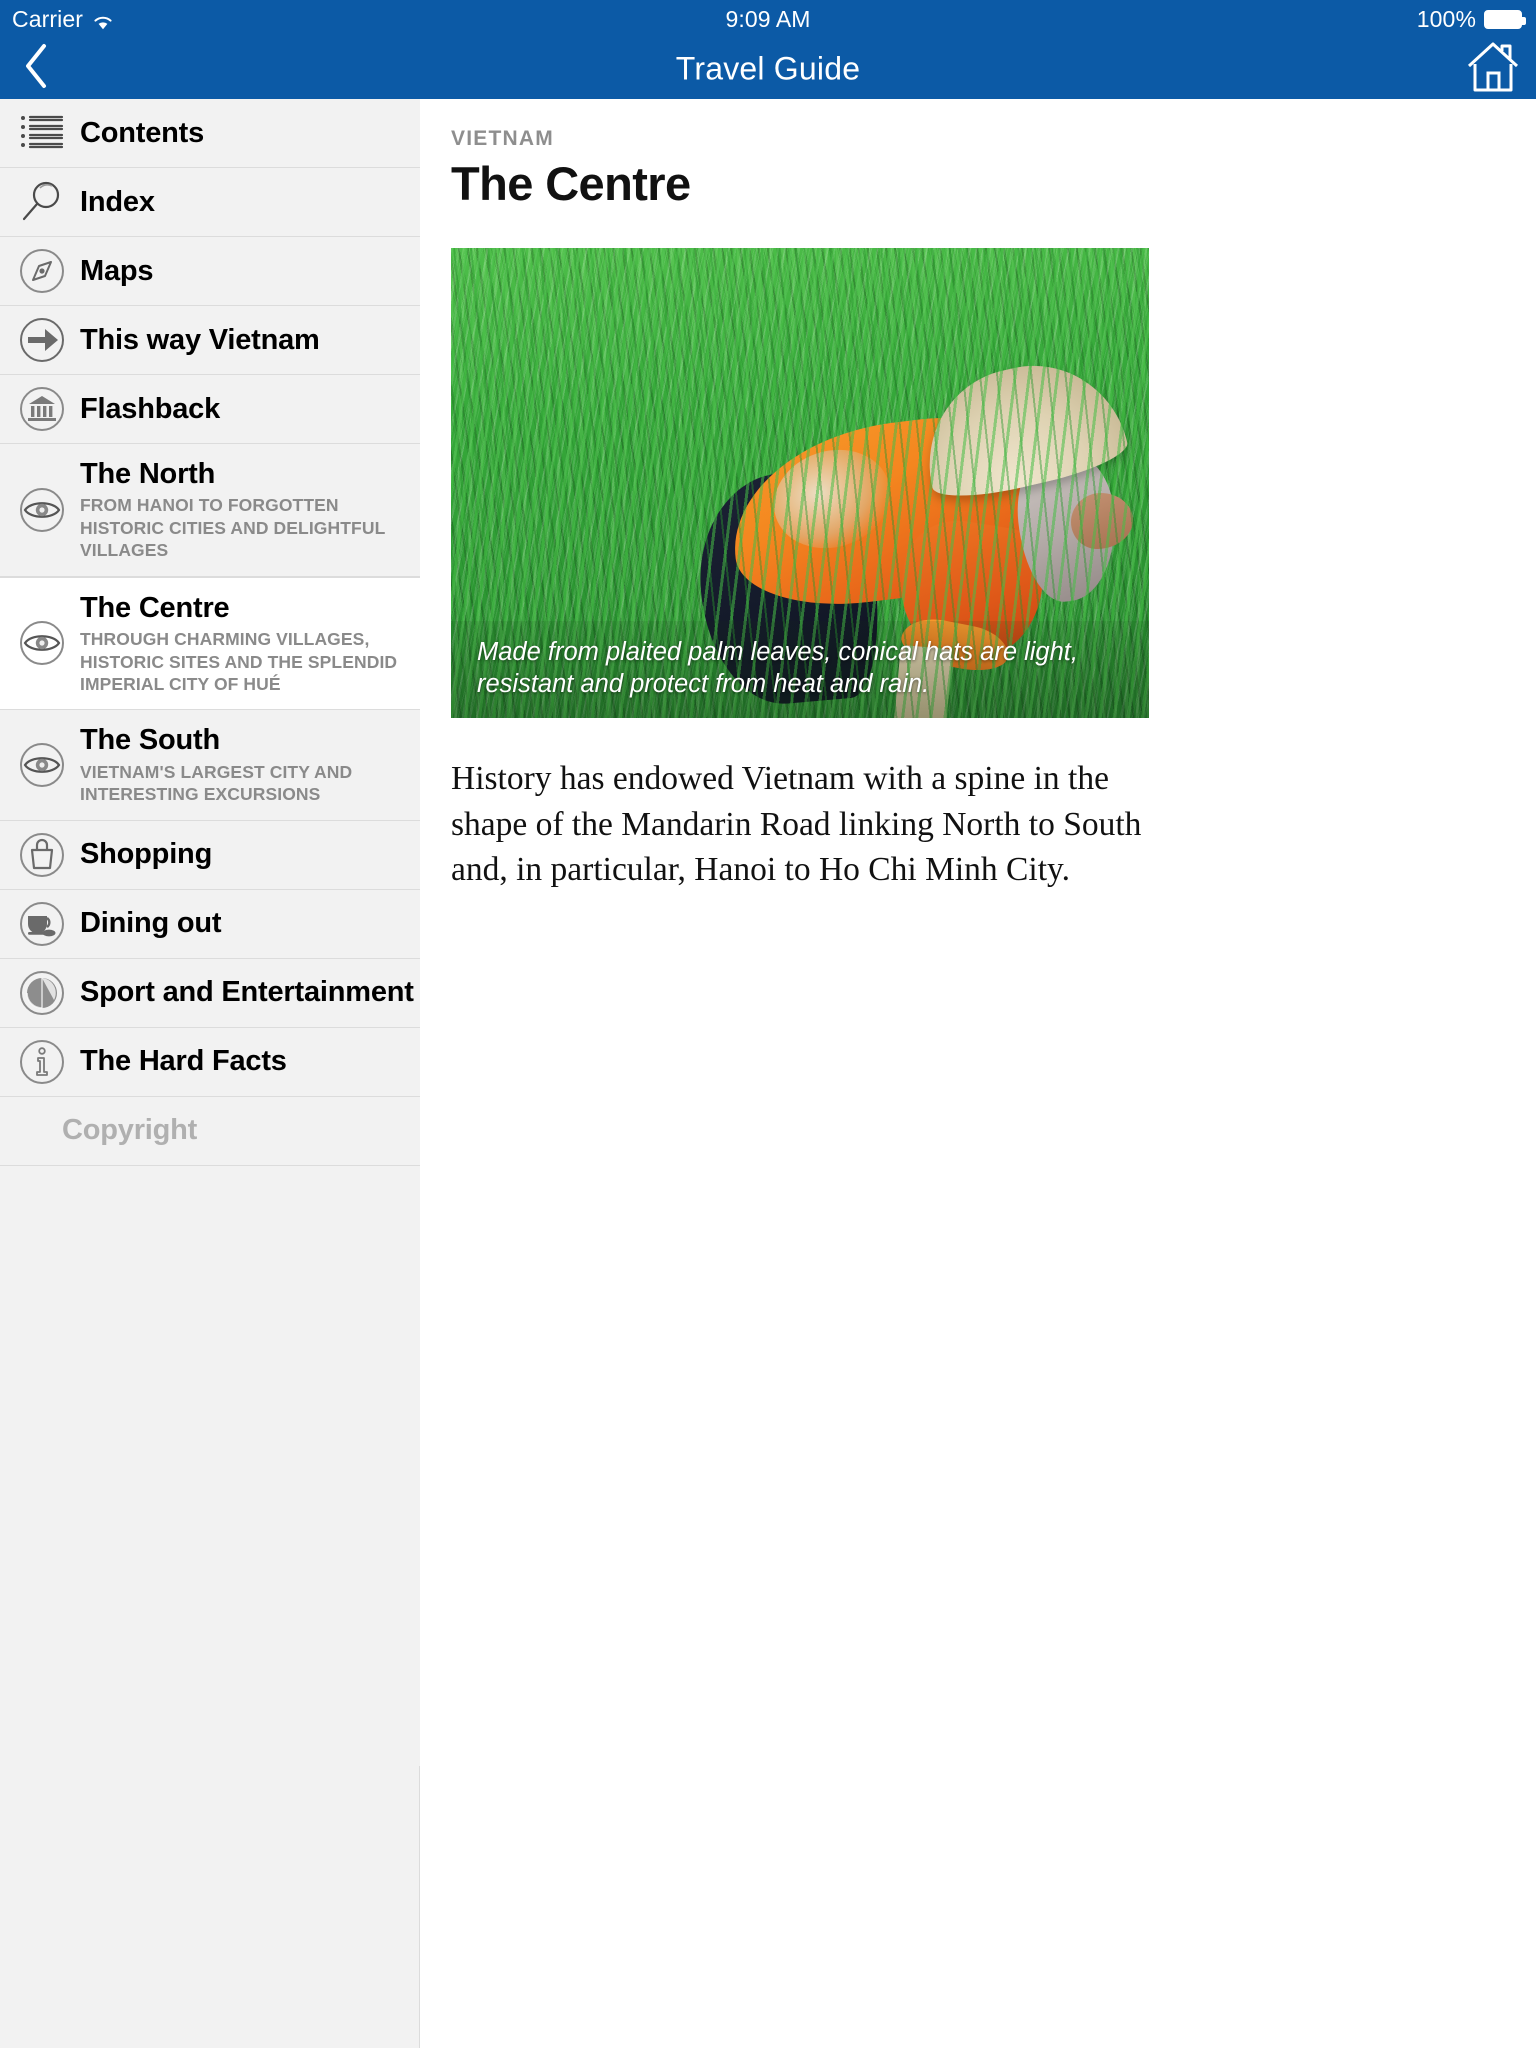  I want to click on sidebar-item-text: Sport and Entertainment, so click(247, 992).